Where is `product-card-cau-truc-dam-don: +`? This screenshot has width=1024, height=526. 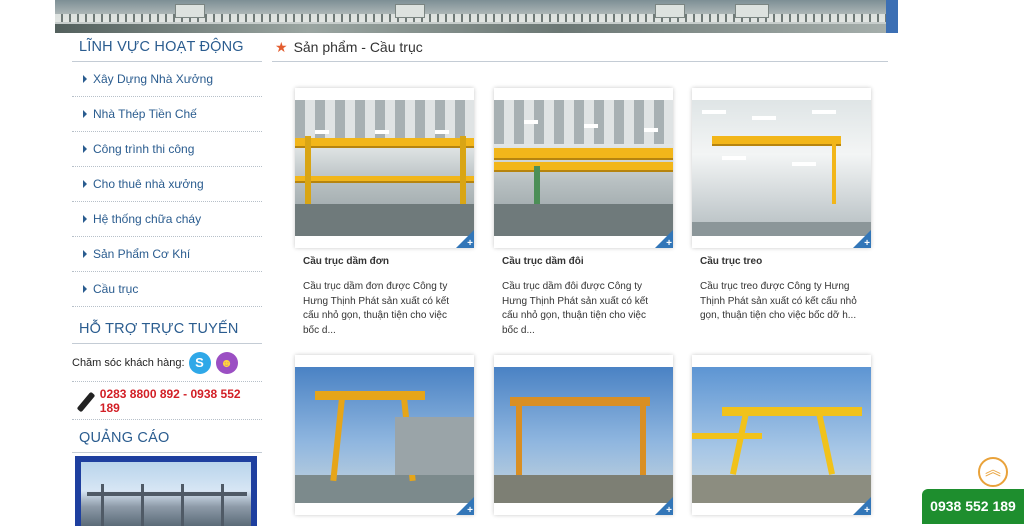 product-card-cau-truc-dam-don: + is located at coordinates (384, 168).